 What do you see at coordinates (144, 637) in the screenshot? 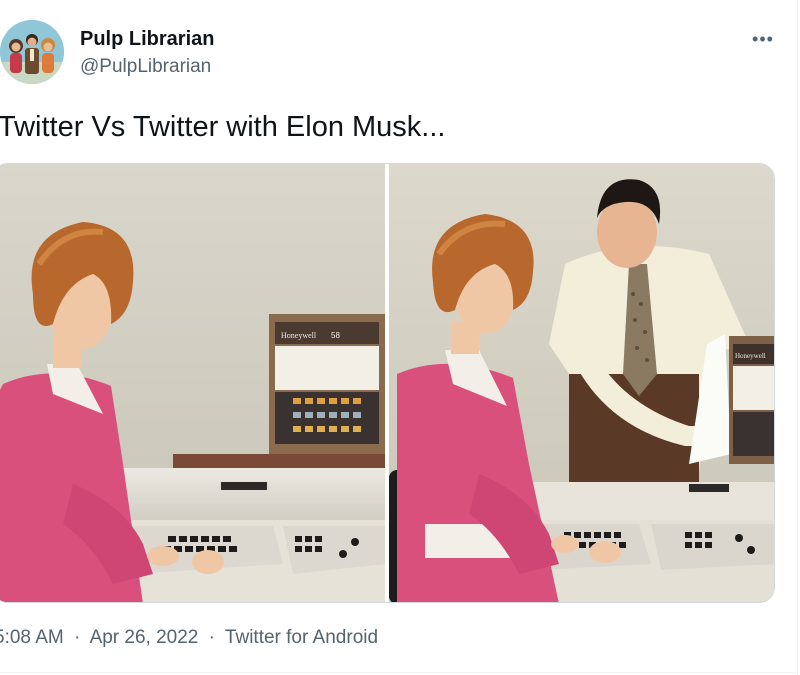
I see `tweet-date: Apr 26, 2022` at bounding box center [144, 637].